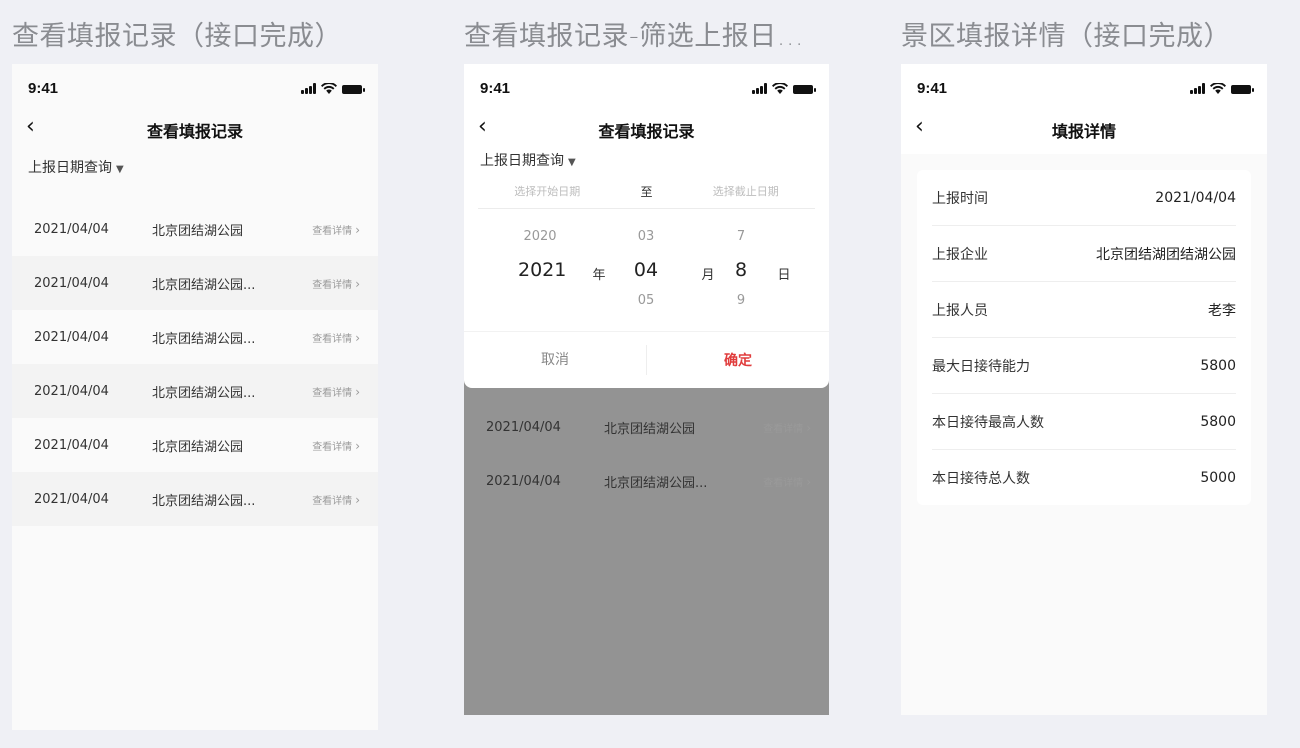  Describe the element at coordinates (981, 366) in the screenshot. I see `field-label: 最大日接待能力` at that location.